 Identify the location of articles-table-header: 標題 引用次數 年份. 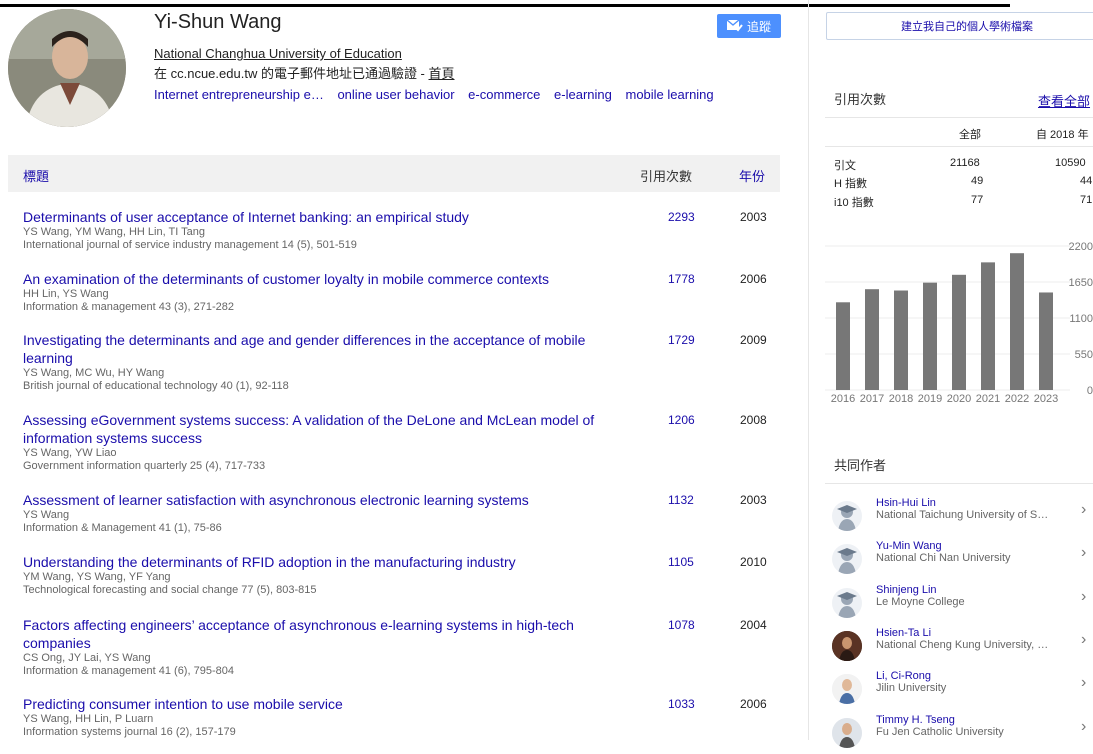
(394, 173).